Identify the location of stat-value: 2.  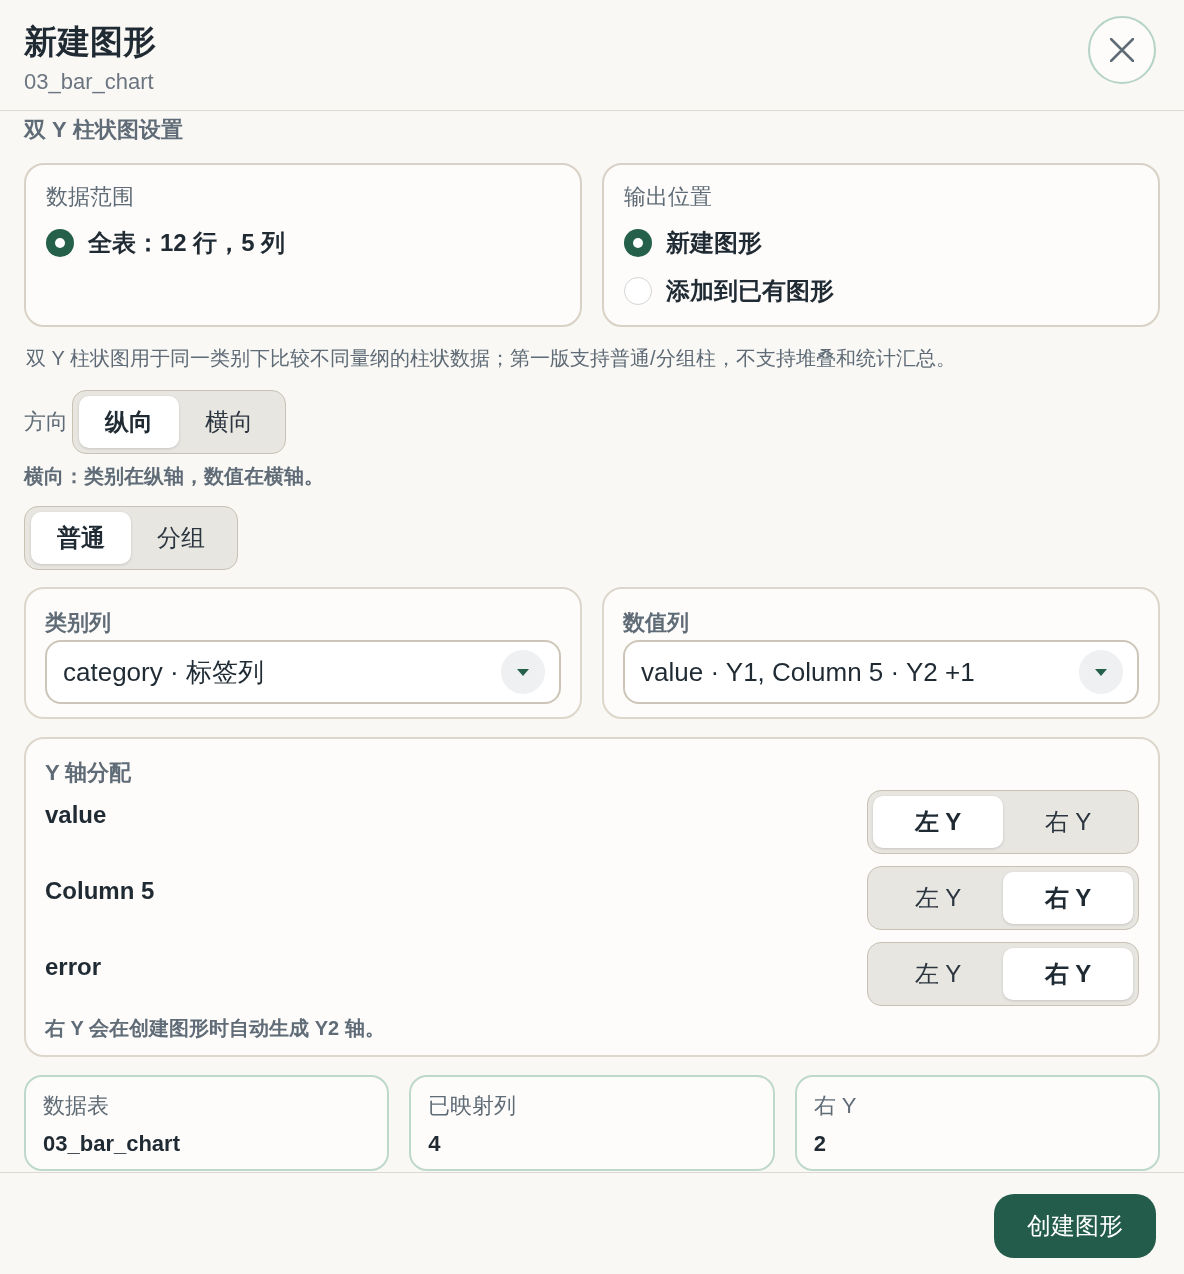
(820, 1144).